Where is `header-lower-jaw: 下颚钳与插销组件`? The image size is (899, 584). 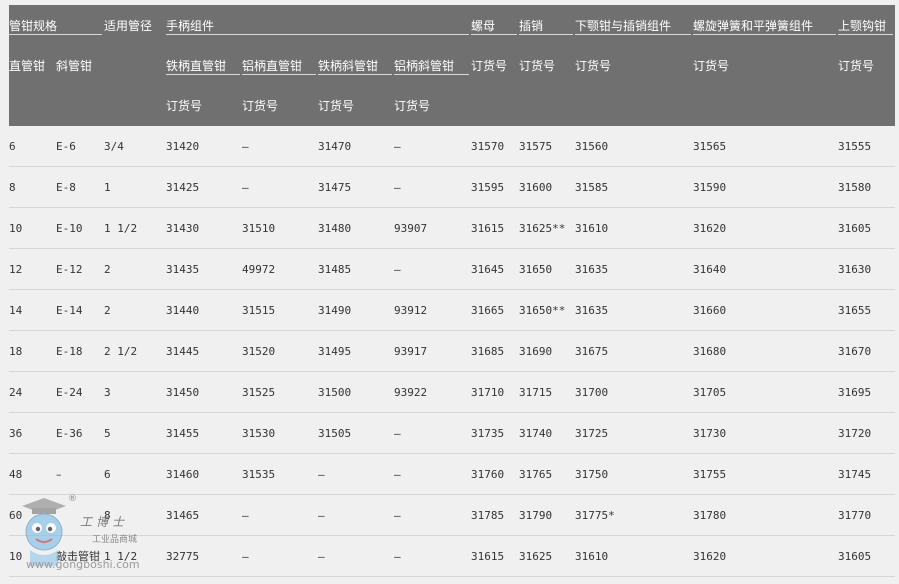
header-lower-jaw: 下颚钳与插销组件 is located at coordinates (634, 25).